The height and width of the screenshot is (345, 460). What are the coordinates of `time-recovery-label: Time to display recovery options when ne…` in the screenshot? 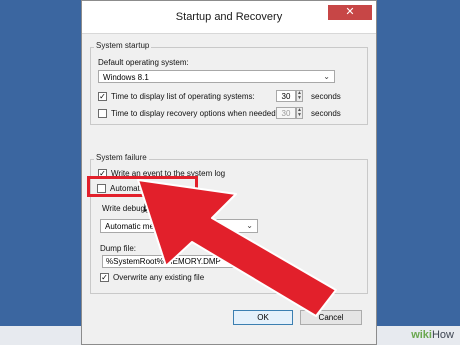 It's located at (194, 113).